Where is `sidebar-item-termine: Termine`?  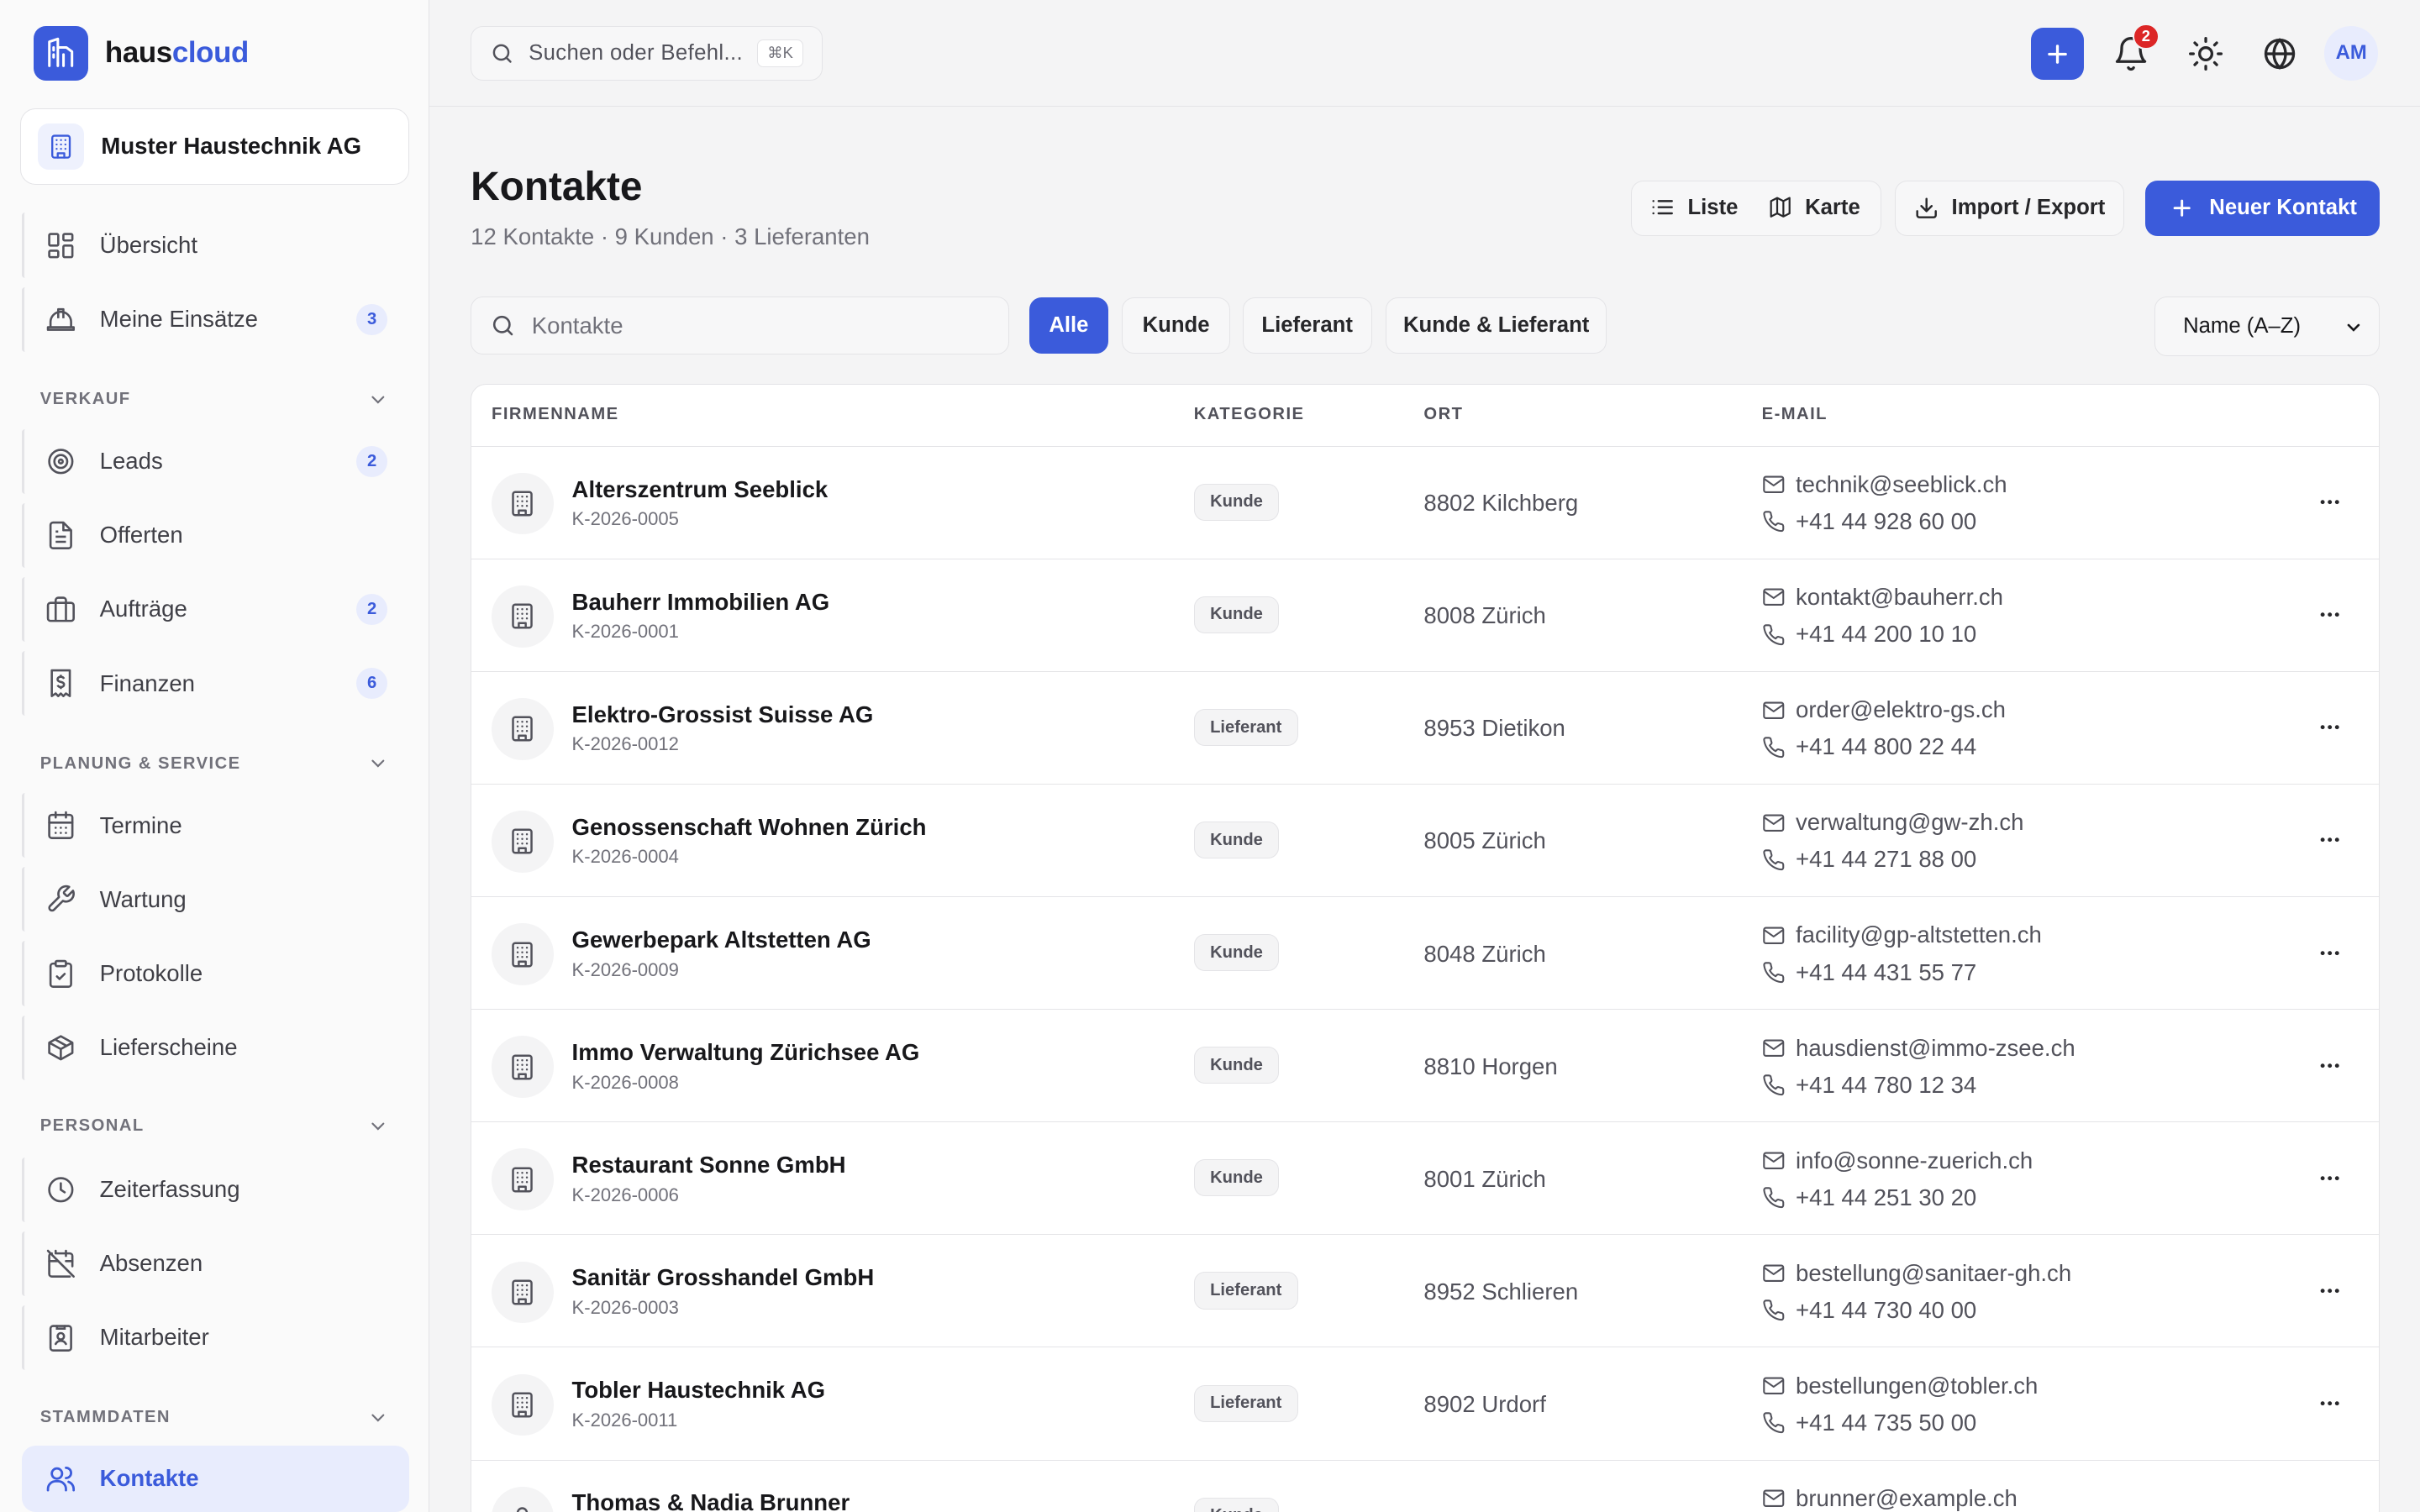
sidebar-item-termine: Termine is located at coordinates (215, 825).